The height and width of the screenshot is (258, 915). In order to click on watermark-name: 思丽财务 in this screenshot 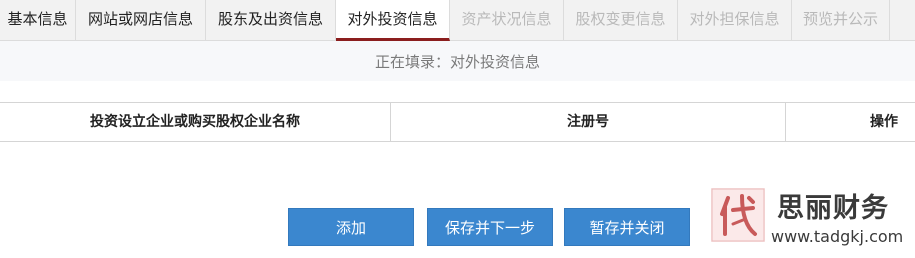, I will do `click(833, 208)`.